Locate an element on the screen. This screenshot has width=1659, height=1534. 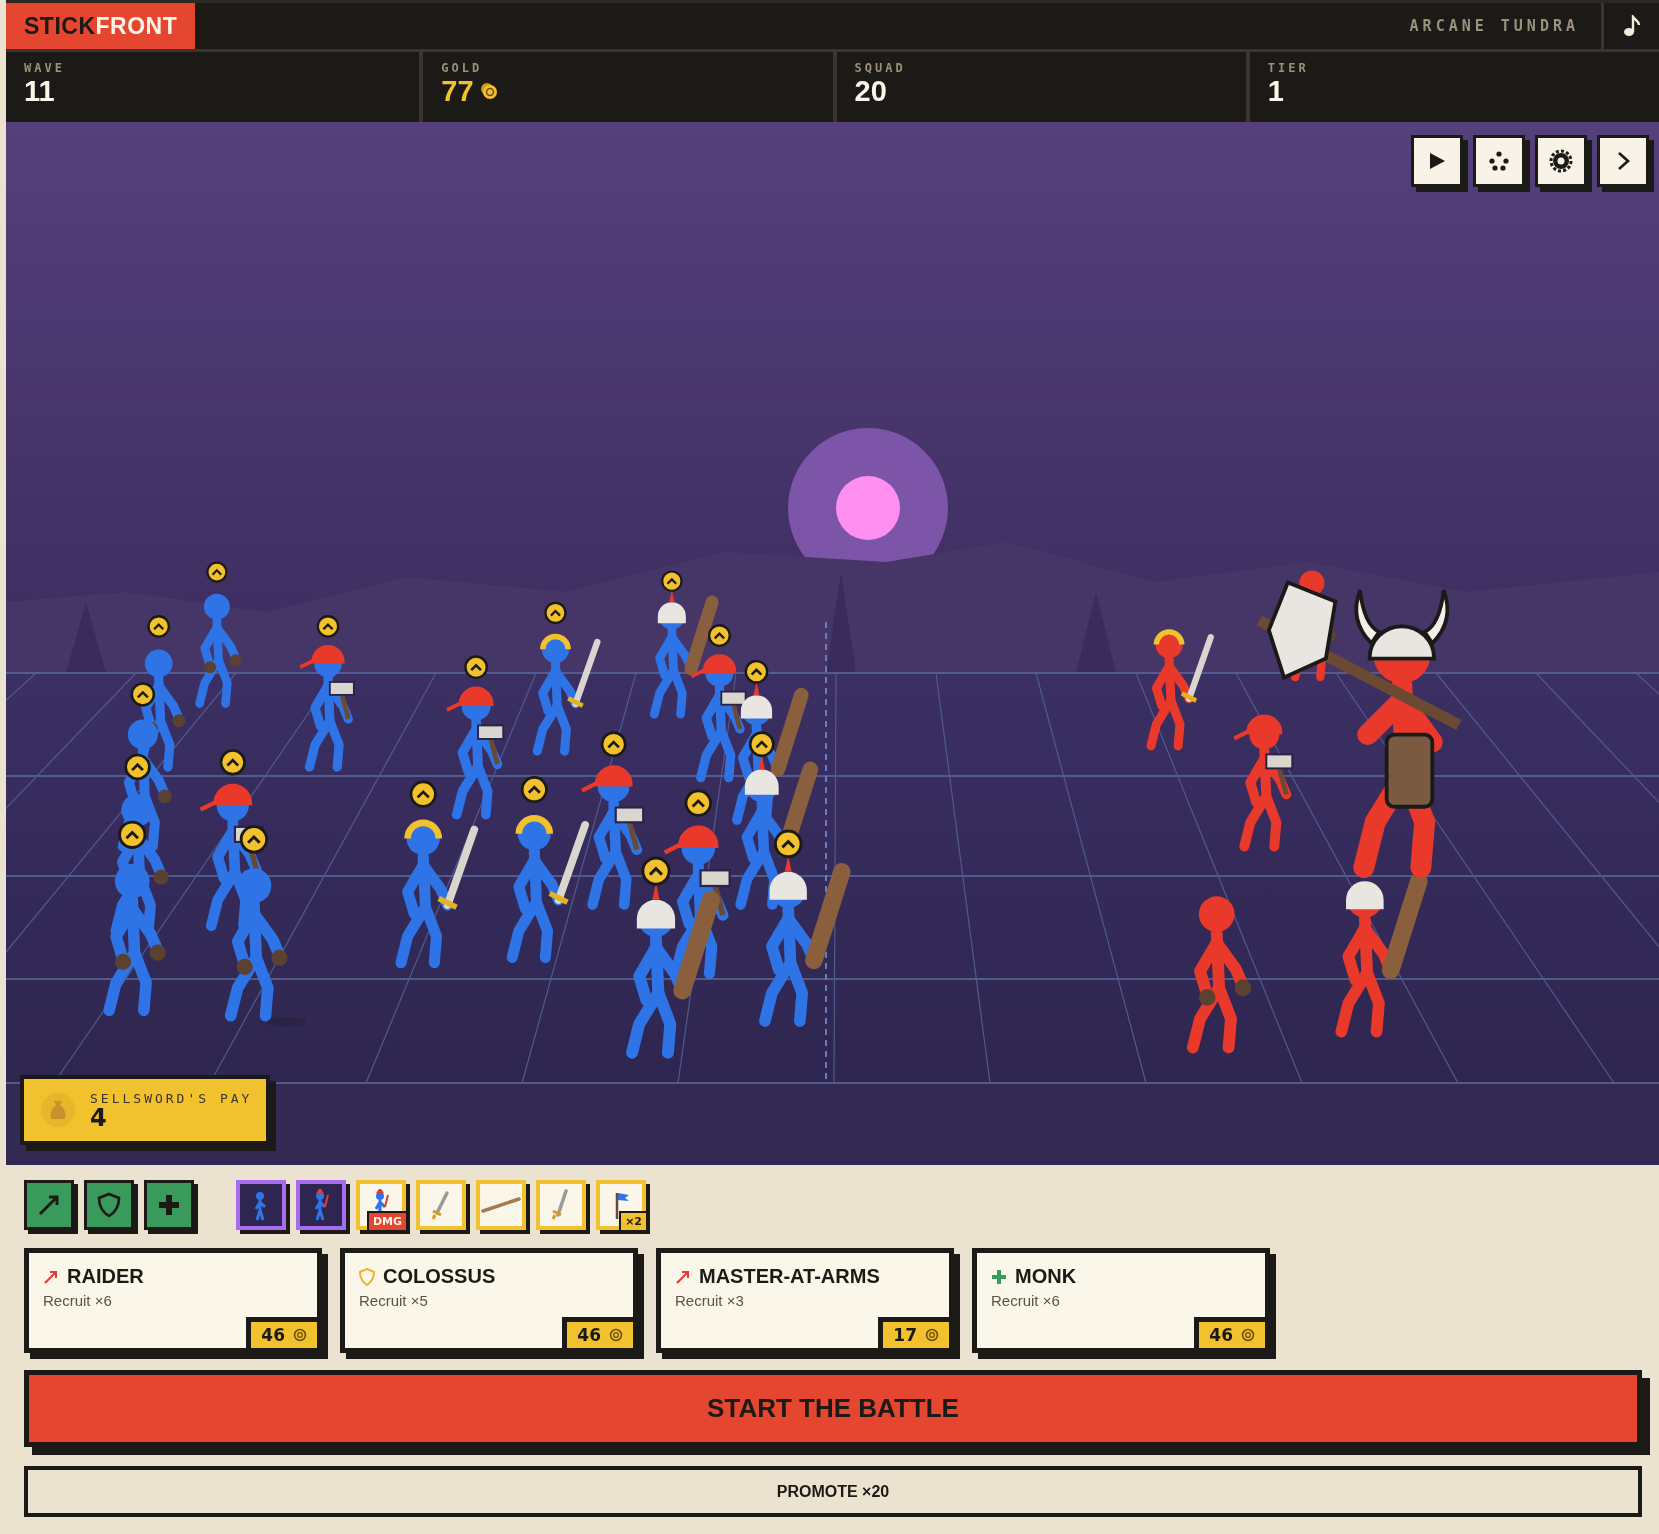
item-badge: ×2 is located at coordinates (633, 1221).